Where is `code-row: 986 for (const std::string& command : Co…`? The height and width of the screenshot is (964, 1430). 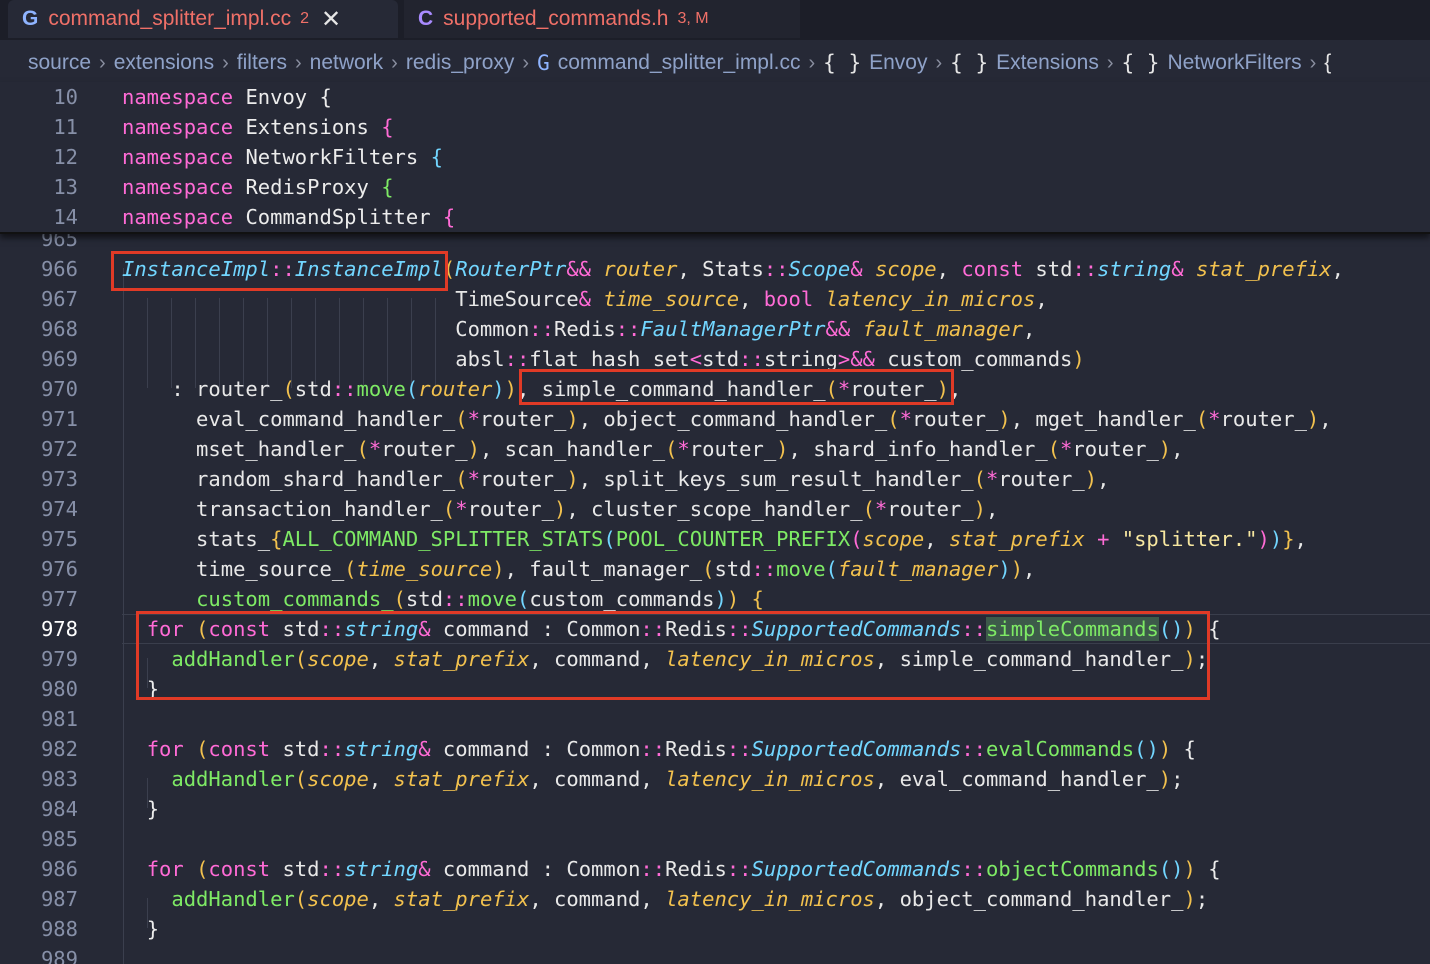
code-row: 986 for (const std::string& command : Co… is located at coordinates (715, 869).